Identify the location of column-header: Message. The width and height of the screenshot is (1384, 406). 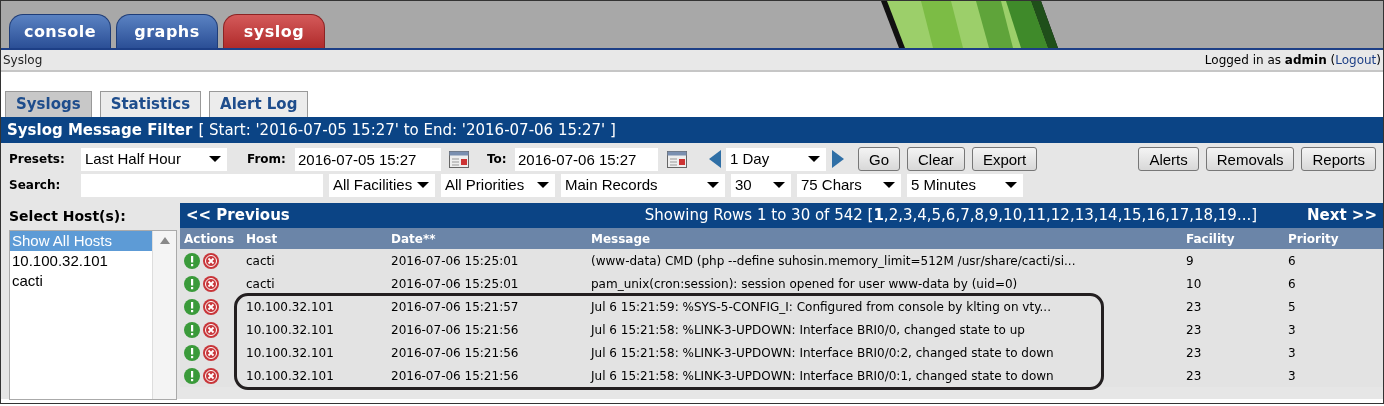
(884, 238).